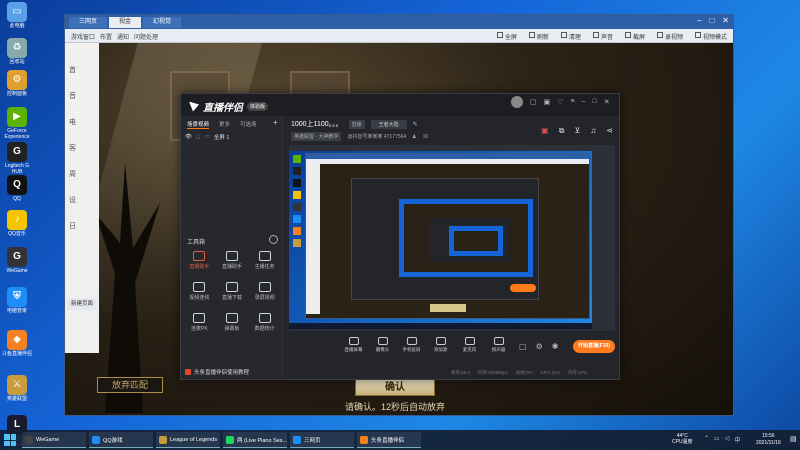  Describe the element at coordinates (17, 188) in the screenshot. I see `desktop-icon: Q QQ` at that location.